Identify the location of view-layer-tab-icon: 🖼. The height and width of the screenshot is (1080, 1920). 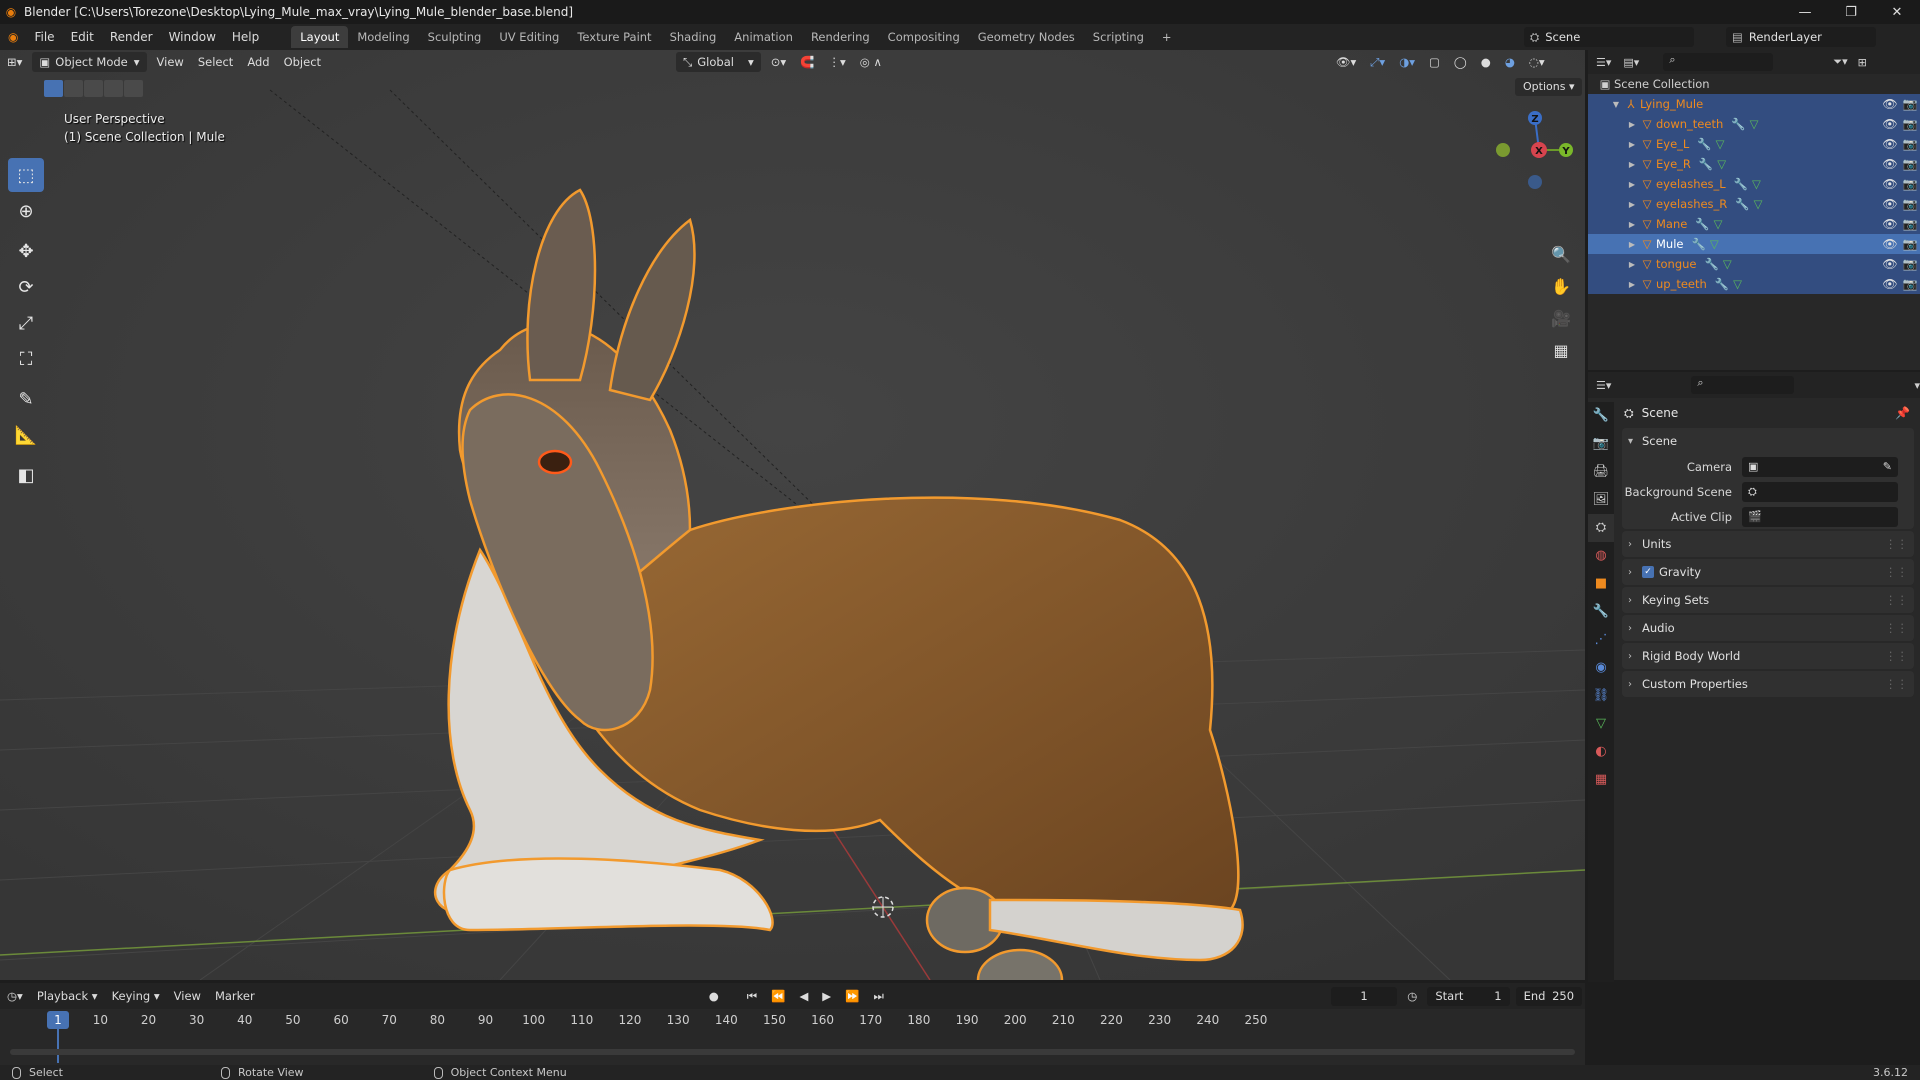
(1601, 500).